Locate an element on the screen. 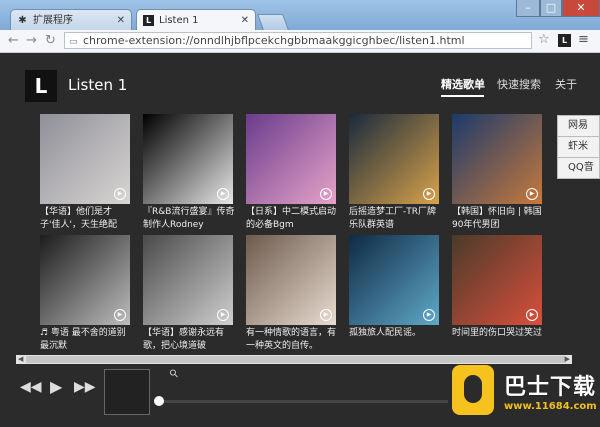 This screenshot has width=600, height=427. playlist-title: ♬ 粤语 最不舍的道别最沉默 is located at coordinates (86, 340).